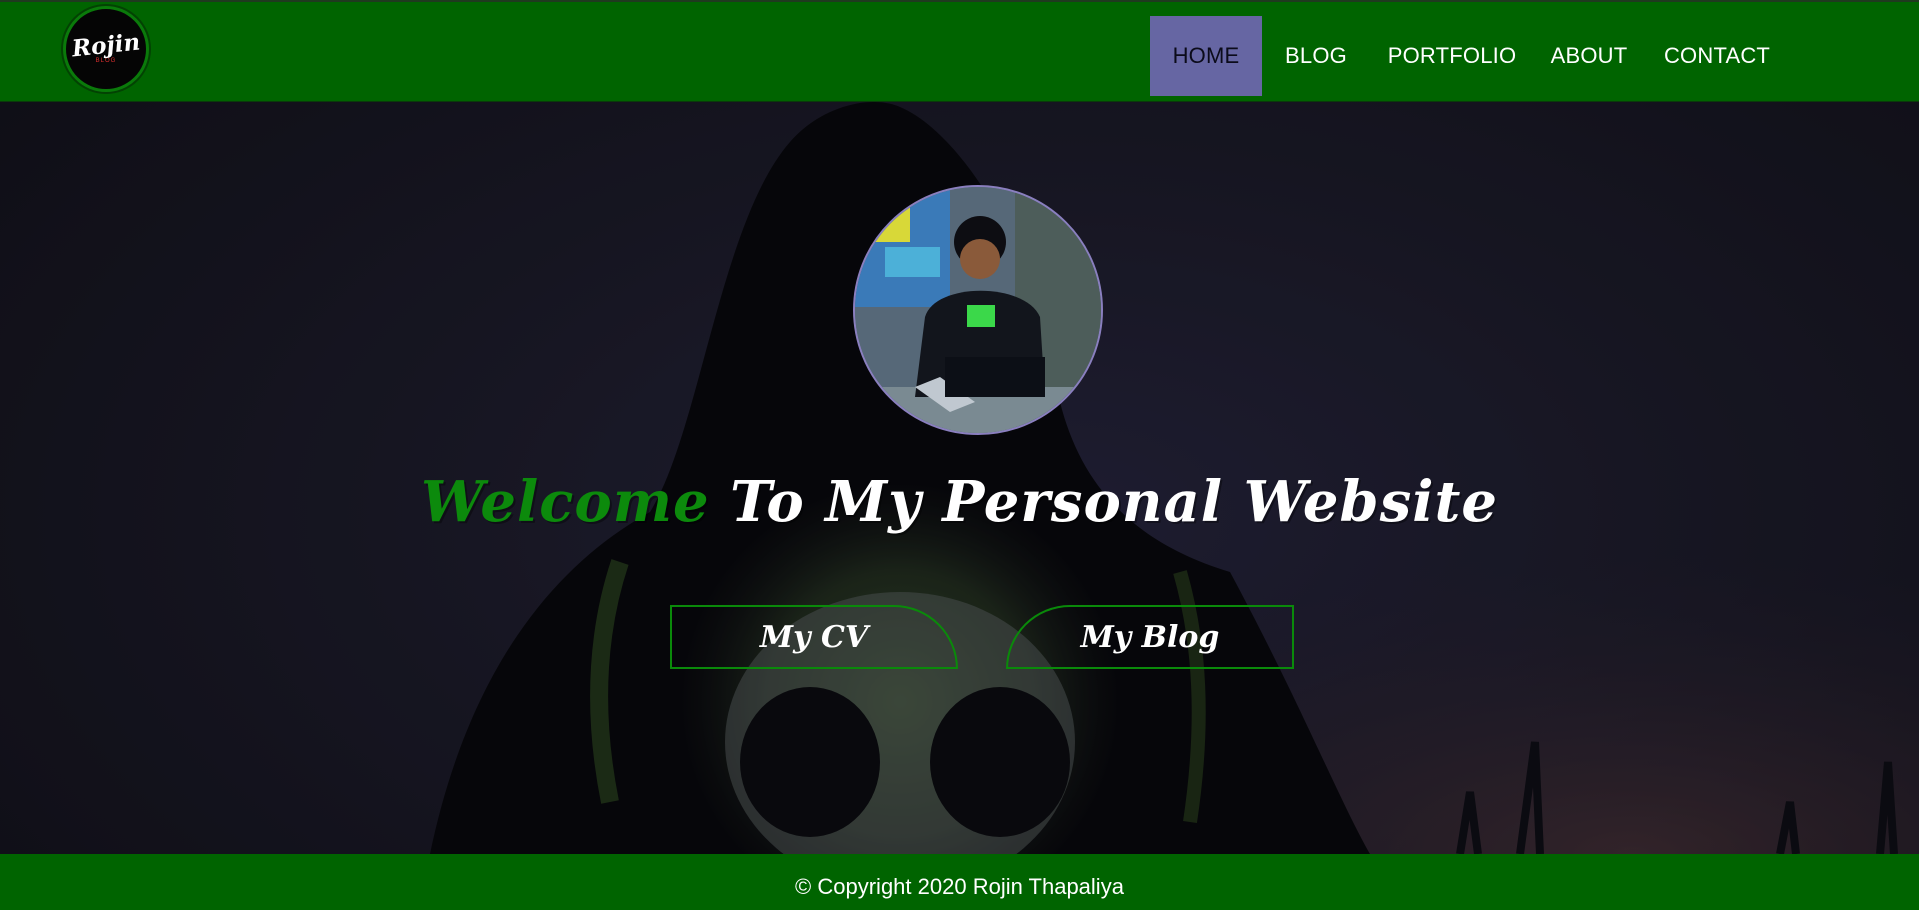 This screenshot has width=1919, height=910. What do you see at coordinates (1452, 56) in the screenshot?
I see `nav-item-portfolio: PORTFOLIO` at bounding box center [1452, 56].